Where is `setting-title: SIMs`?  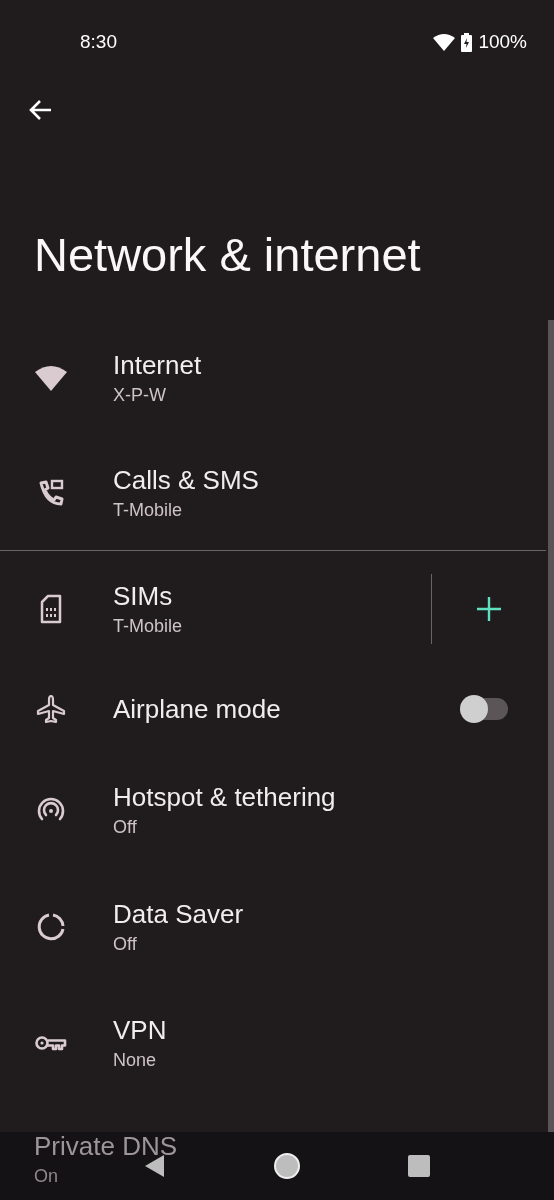
setting-title: SIMs is located at coordinates (143, 596).